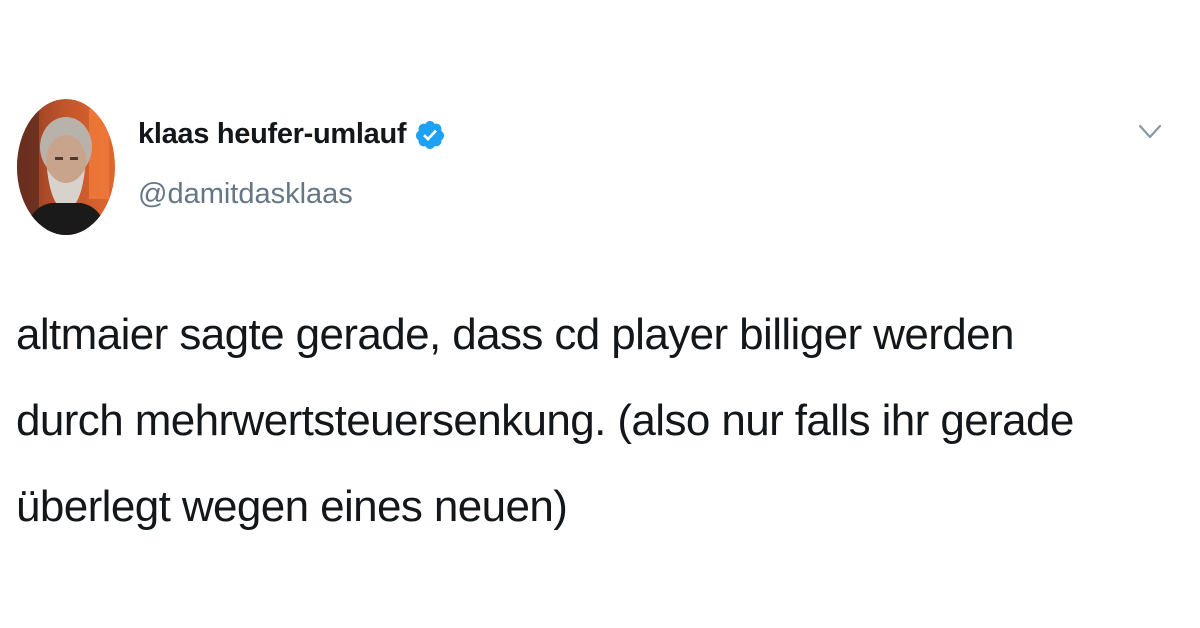 This screenshot has width=1200, height=628. I want to click on avatar-image, so click(66, 167).